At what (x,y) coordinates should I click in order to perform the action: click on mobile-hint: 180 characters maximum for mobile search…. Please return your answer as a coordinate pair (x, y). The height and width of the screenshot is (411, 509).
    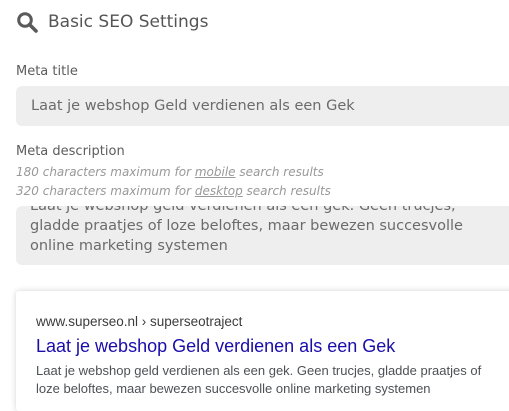
    Looking at the image, I should click on (170, 172).